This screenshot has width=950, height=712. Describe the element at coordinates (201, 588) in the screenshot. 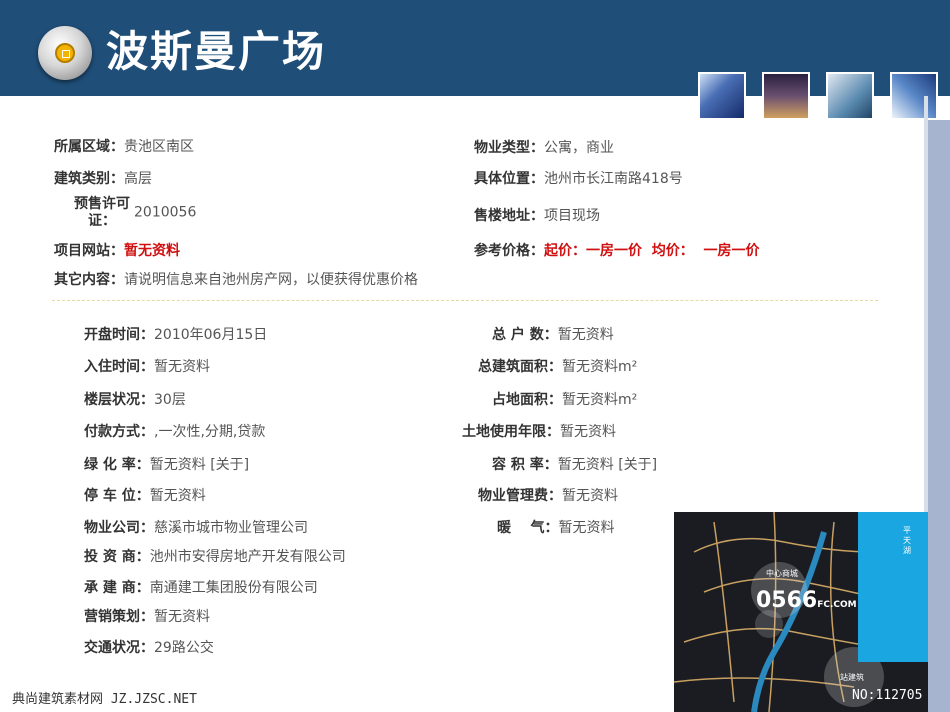

I see `detail-row: 承 建 商：南通建工集团股份有限公司` at that location.